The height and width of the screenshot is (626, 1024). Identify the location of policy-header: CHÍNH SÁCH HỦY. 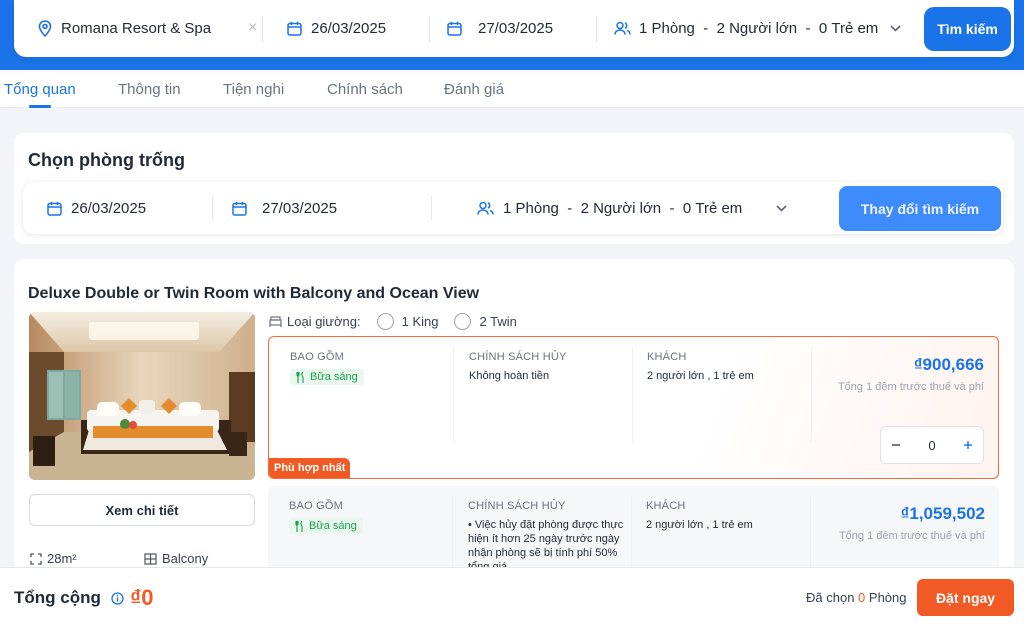
(517, 506).